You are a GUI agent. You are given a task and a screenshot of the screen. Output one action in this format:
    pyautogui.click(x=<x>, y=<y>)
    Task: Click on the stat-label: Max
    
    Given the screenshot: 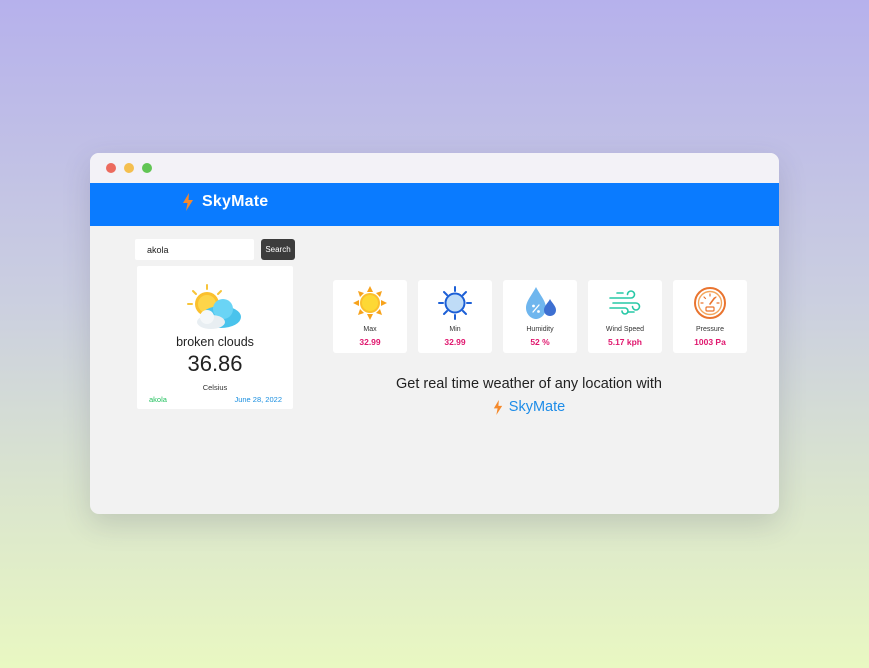 What is the action you would take?
    pyautogui.click(x=370, y=329)
    